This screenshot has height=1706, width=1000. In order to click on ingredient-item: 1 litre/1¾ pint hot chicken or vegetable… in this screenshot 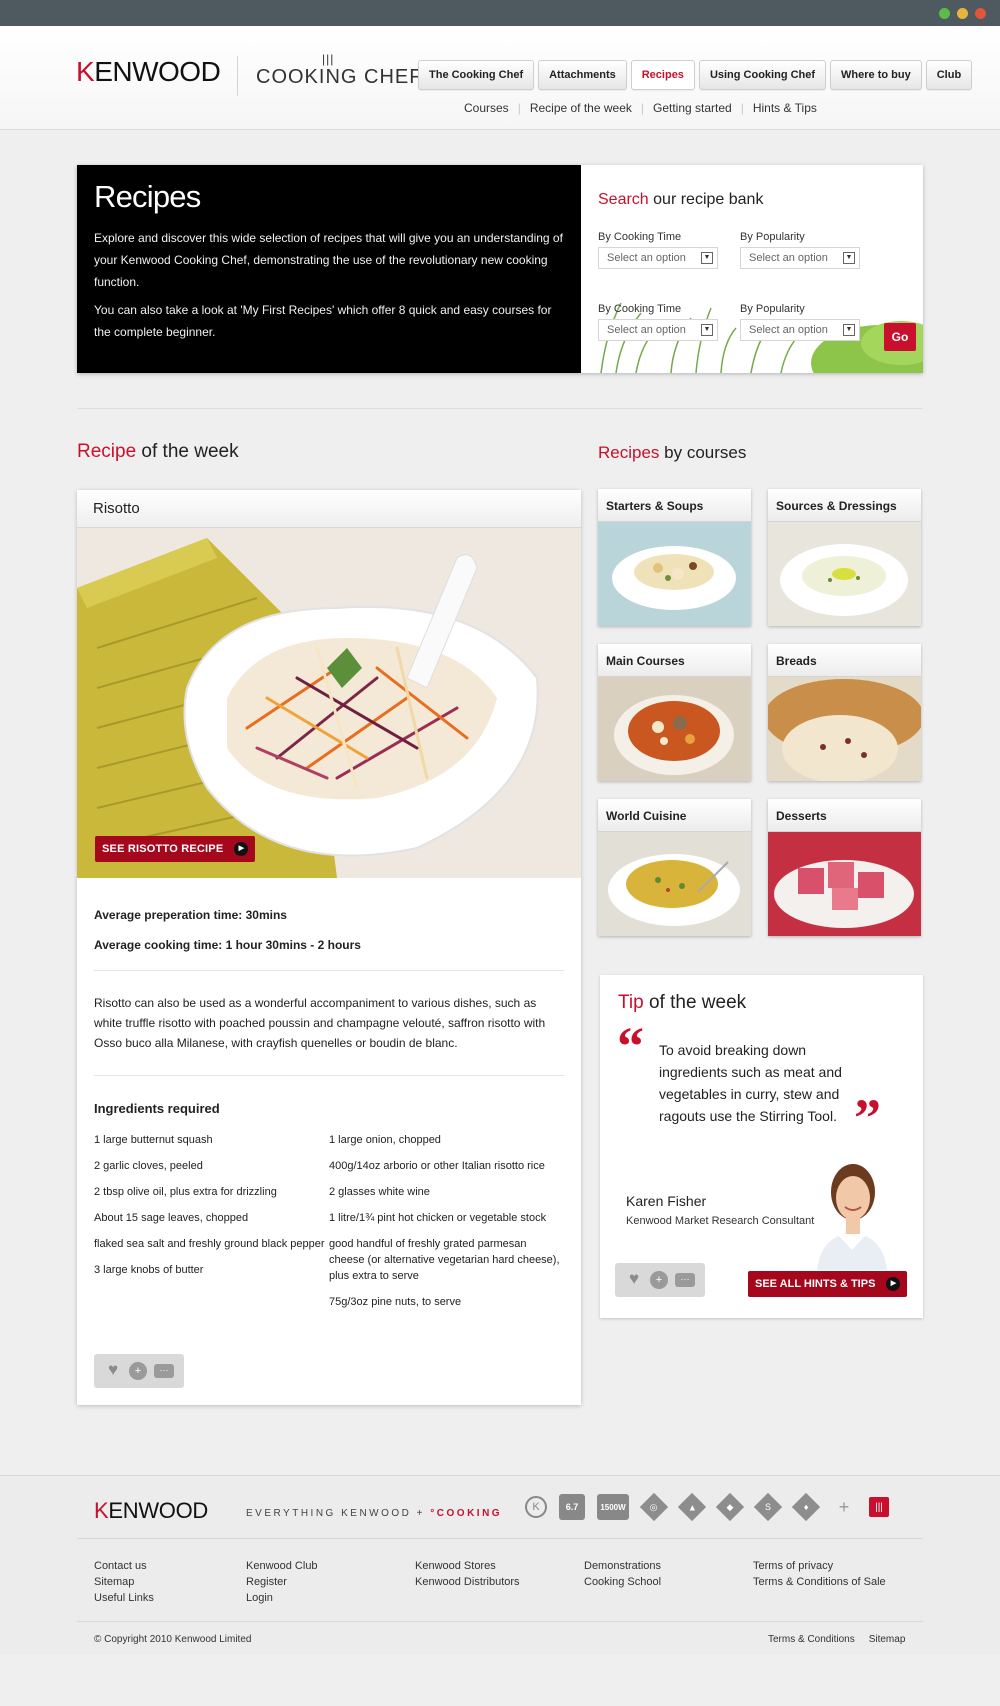, I will do `click(438, 1218)`.